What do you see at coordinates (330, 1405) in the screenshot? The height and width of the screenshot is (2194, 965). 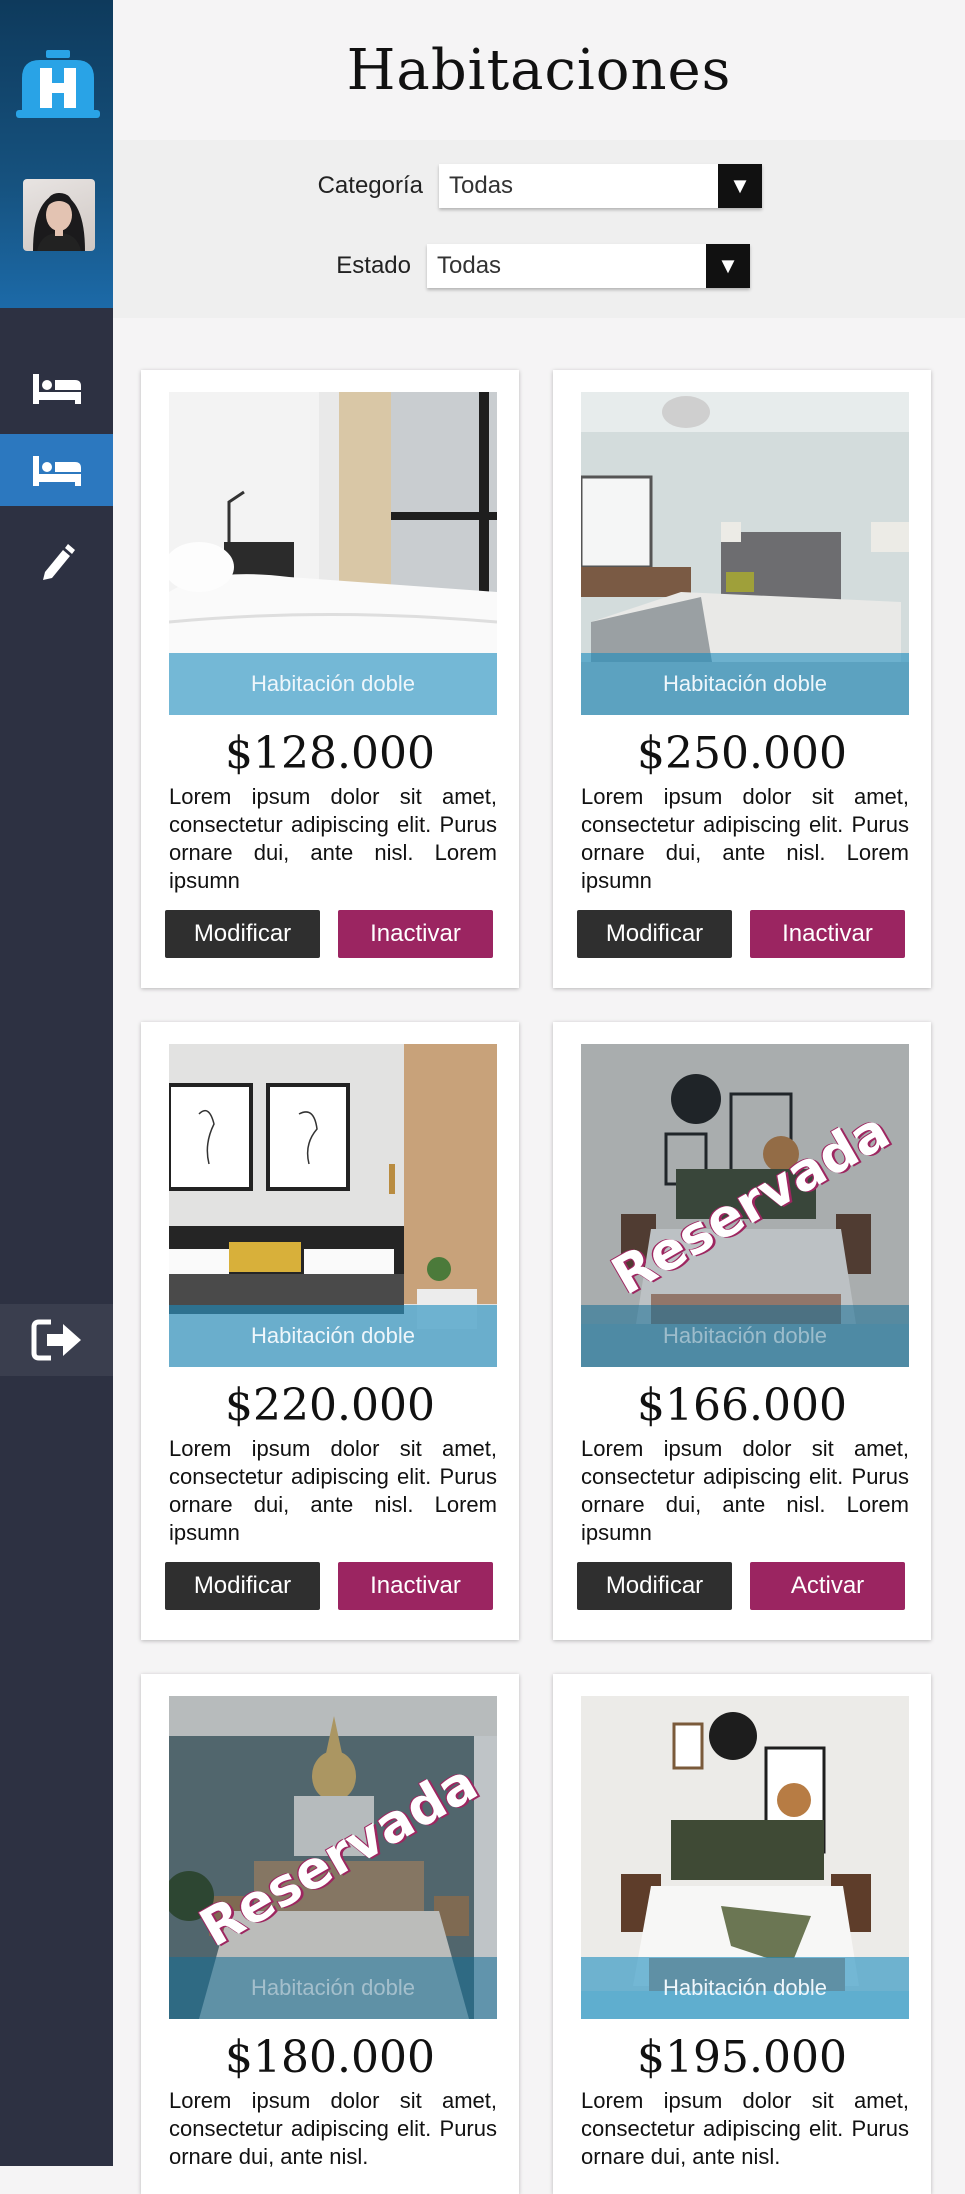 I see `room-price: $220.000` at bounding box center [330, 1405].